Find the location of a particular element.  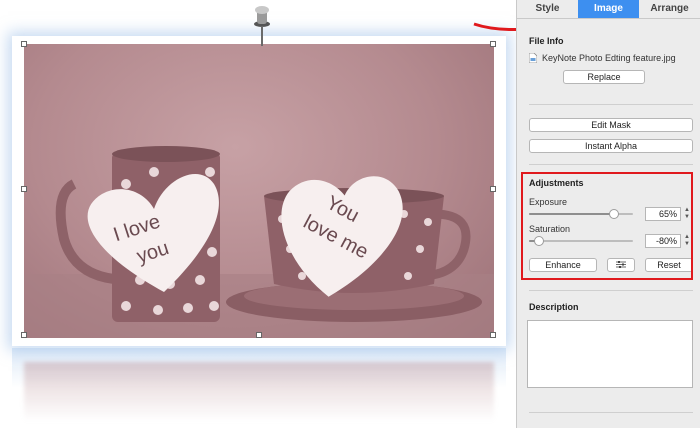

annotation-arrow-icon is located at coordinates (494, 27).